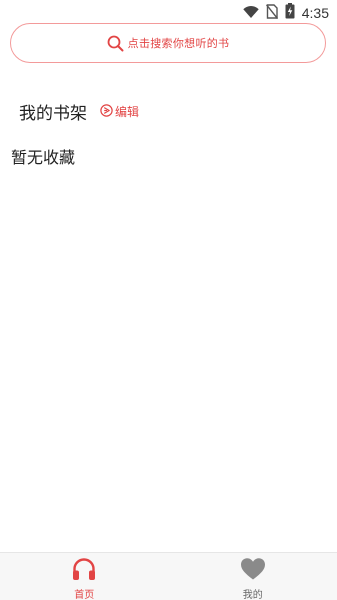 The height and width of the screenshot is (600, 337). What do you see at coordinates (290, 13) in the screenshot?
I see `battery-charging-icon` at bounding box center [290, 13].